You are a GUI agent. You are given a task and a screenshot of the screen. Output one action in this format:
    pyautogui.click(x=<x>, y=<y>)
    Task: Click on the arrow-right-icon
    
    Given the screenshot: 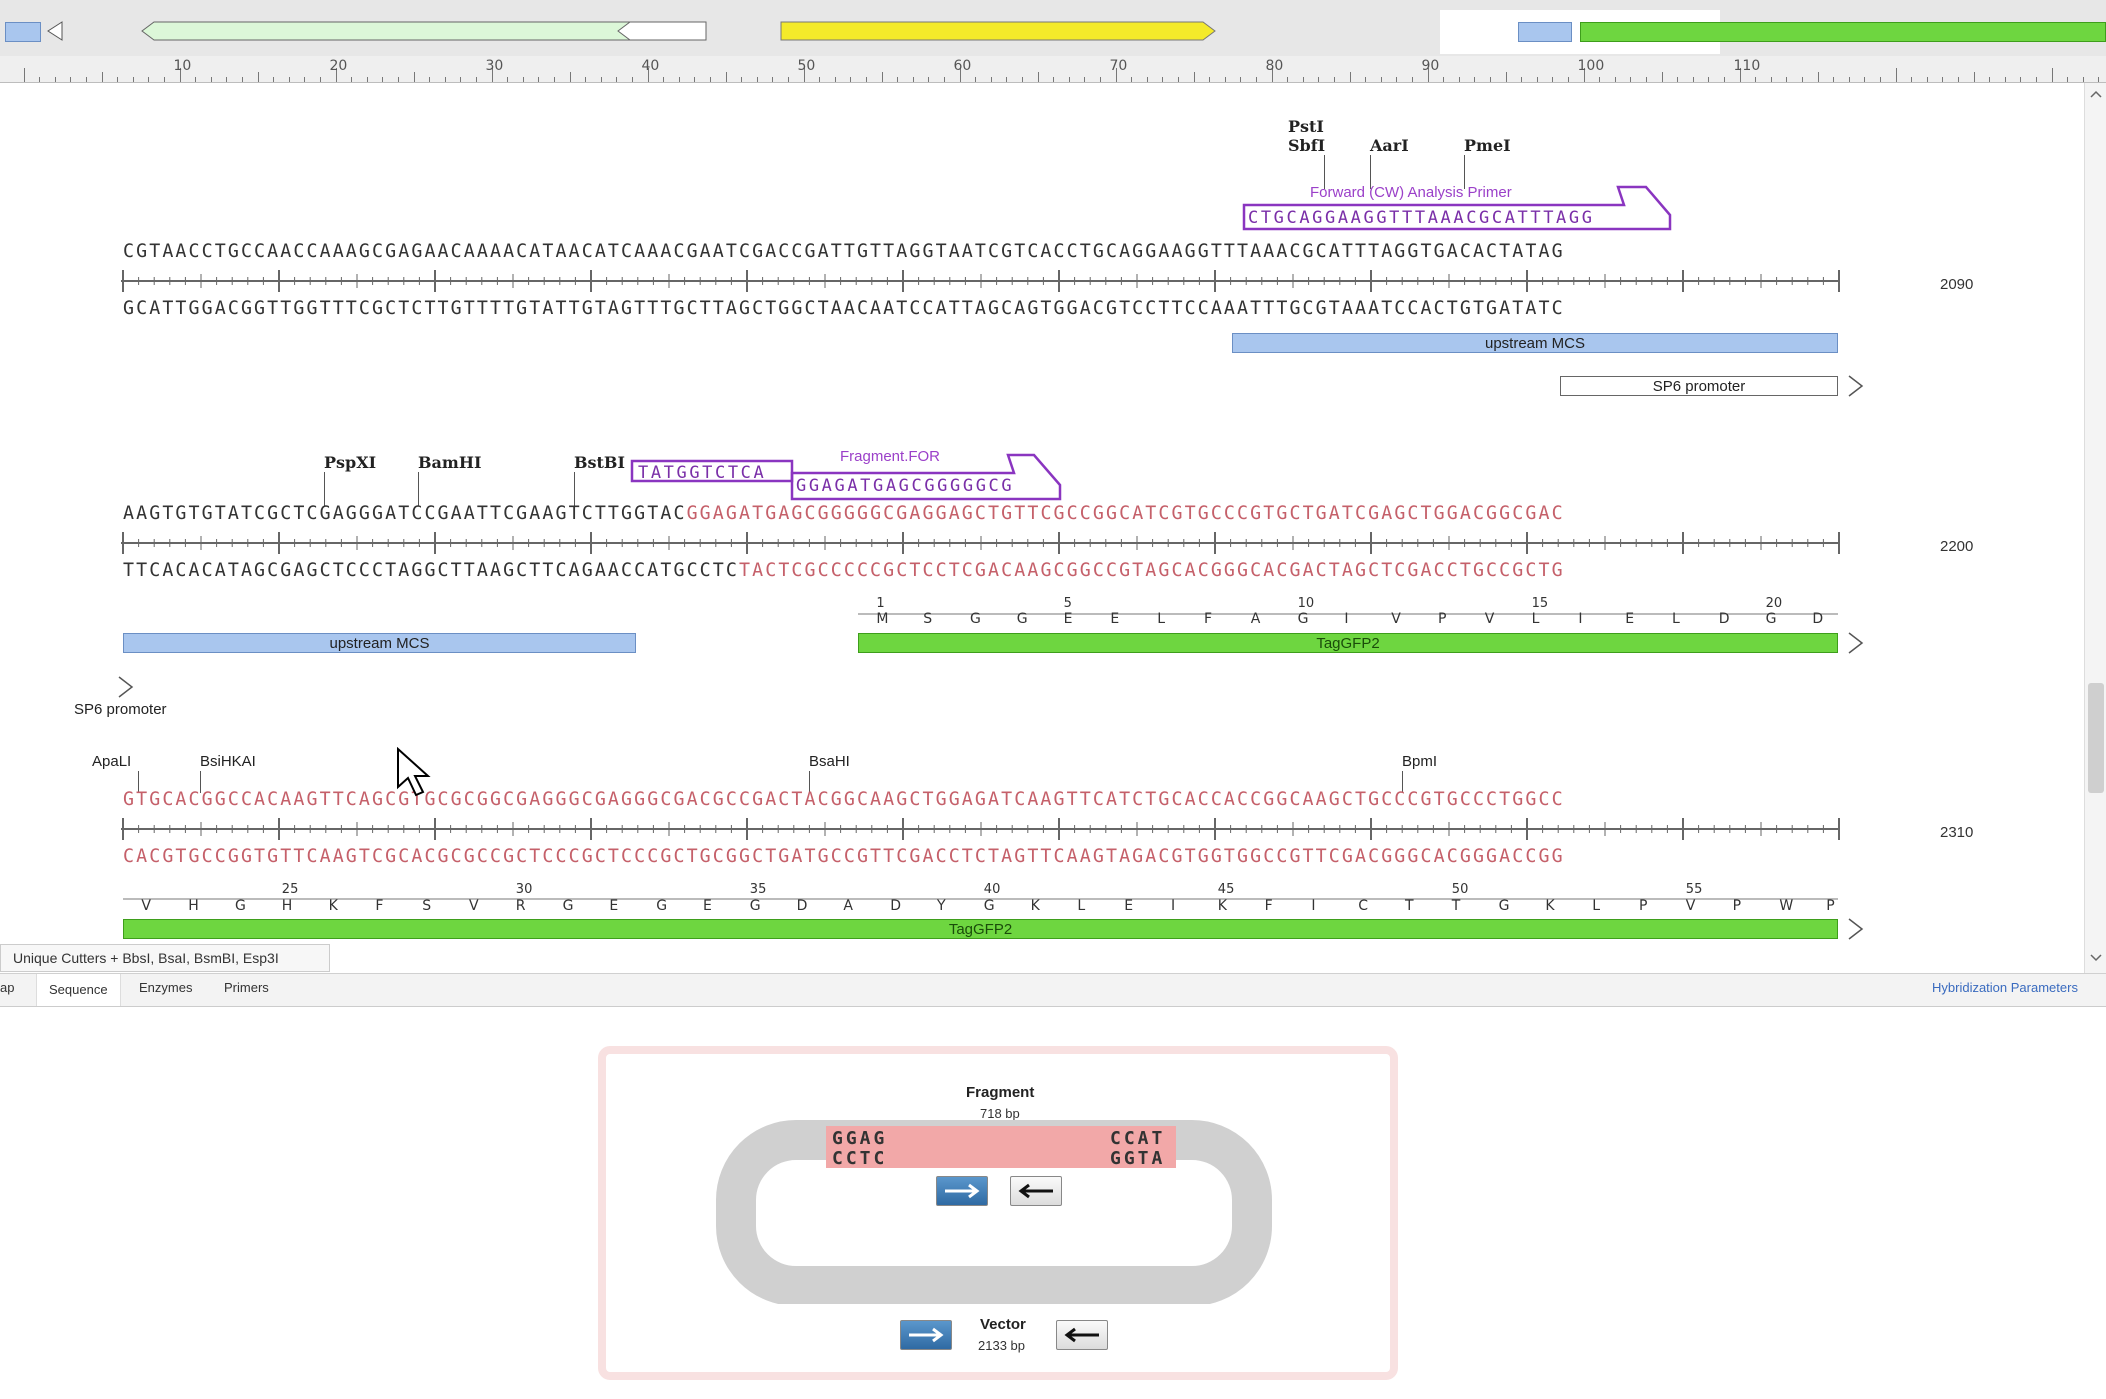 What is the action you would take?
    pyautogui.click(x=926, y=1335)
    